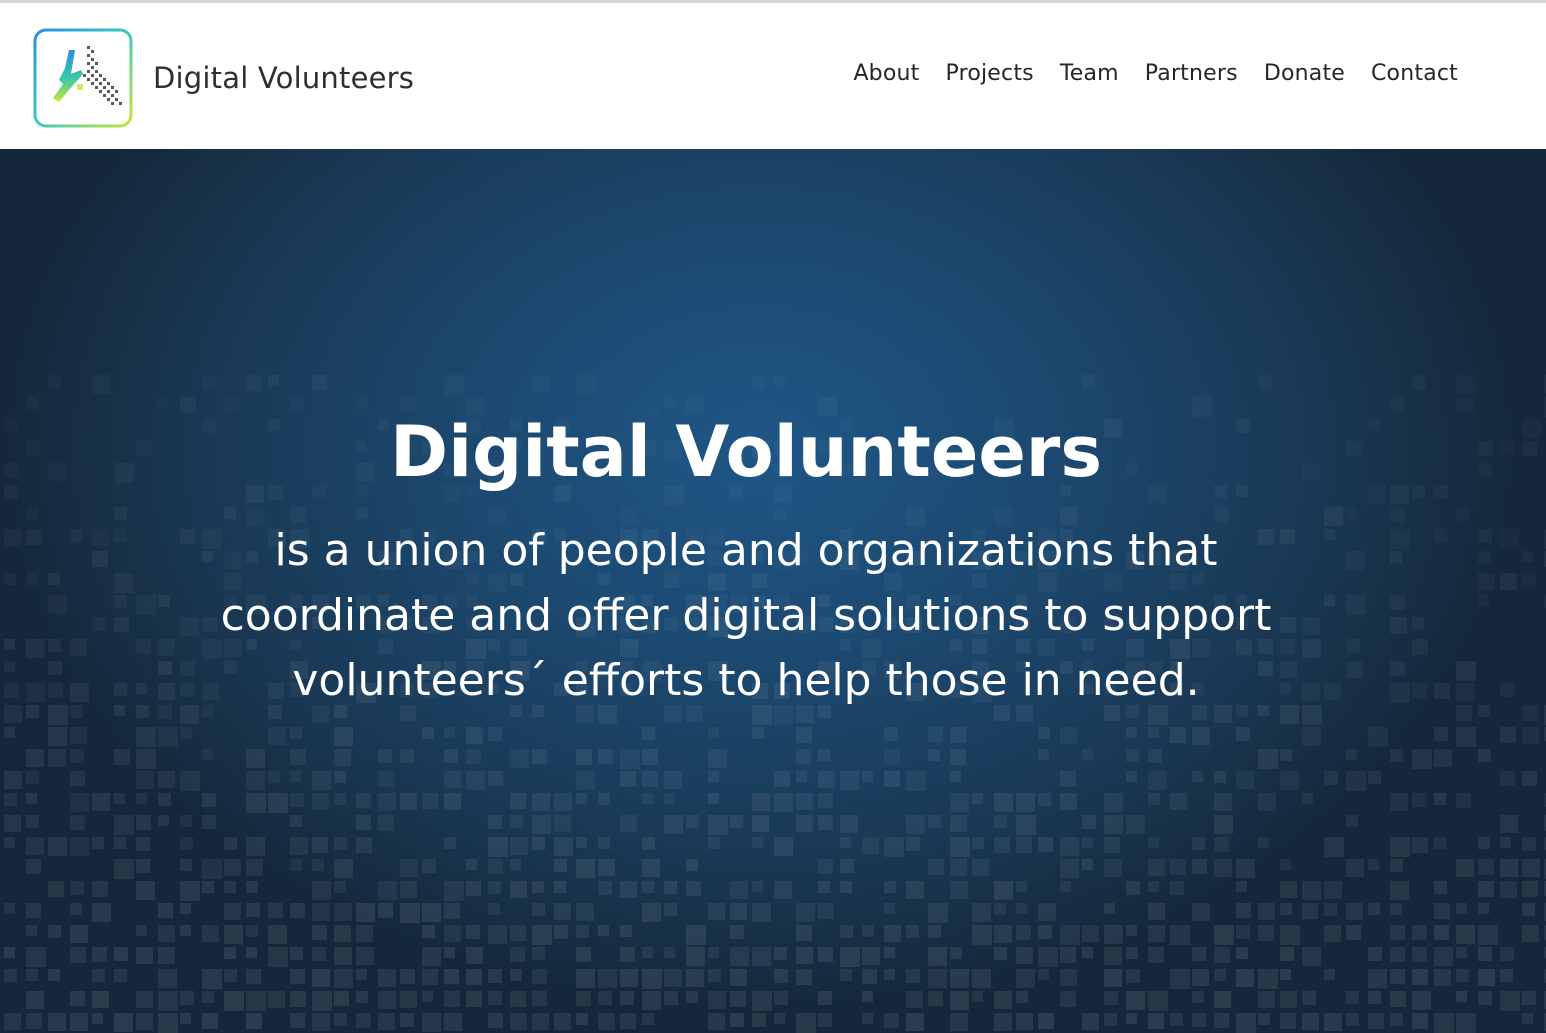 This screenshot has width=1546, height=1033. I want to click on nav-item-contact: Contact, so click(1414, 73).